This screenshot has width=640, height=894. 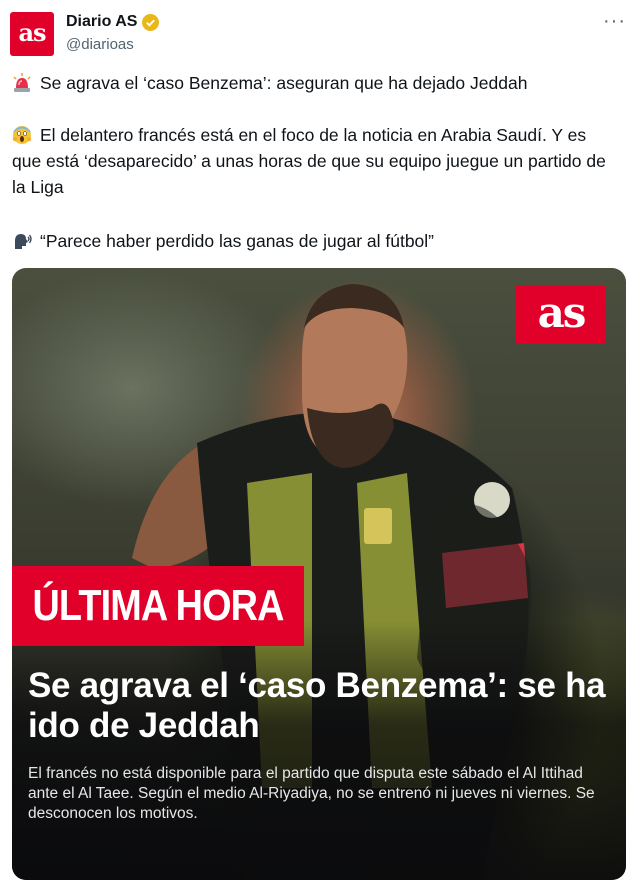 I want to click on speaking-head-emoji-icon, so click(x=22, y=241).